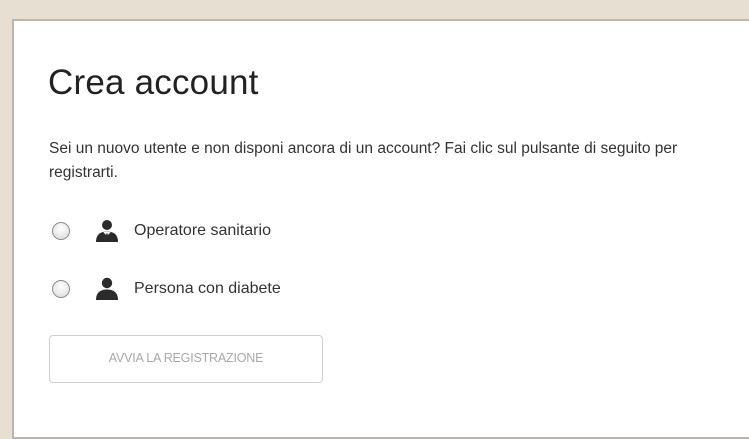 This screenshot has height=439, width=749. I want to click on person-icon, so click(107, 288).